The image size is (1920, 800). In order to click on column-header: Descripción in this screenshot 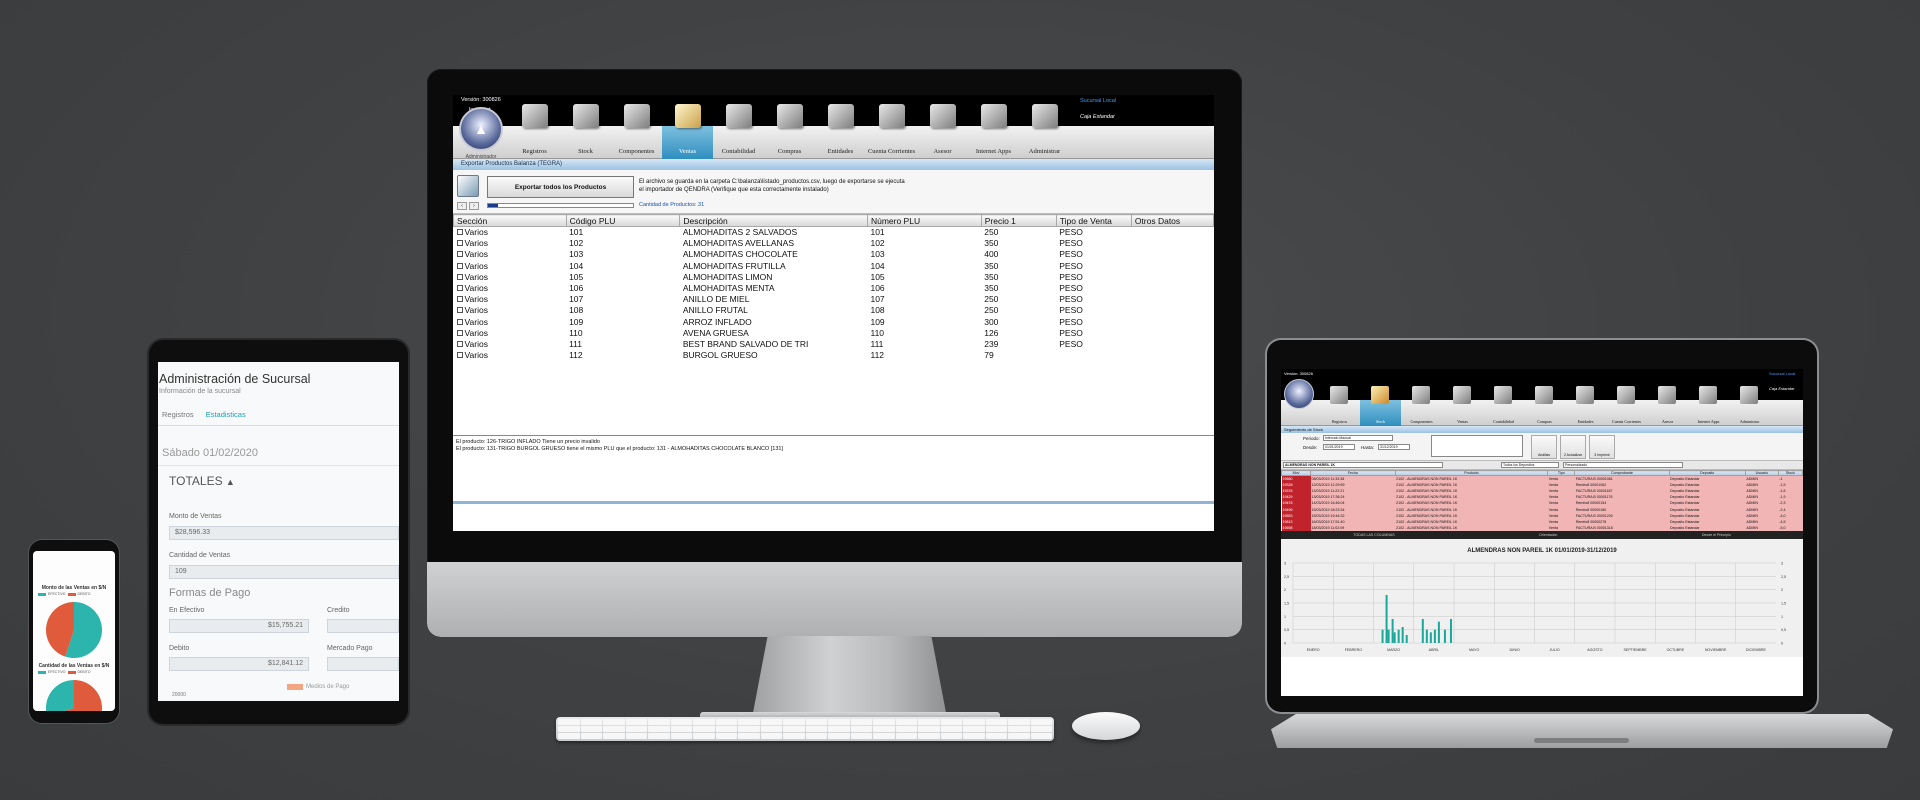, I will do `click(773, 220)`.